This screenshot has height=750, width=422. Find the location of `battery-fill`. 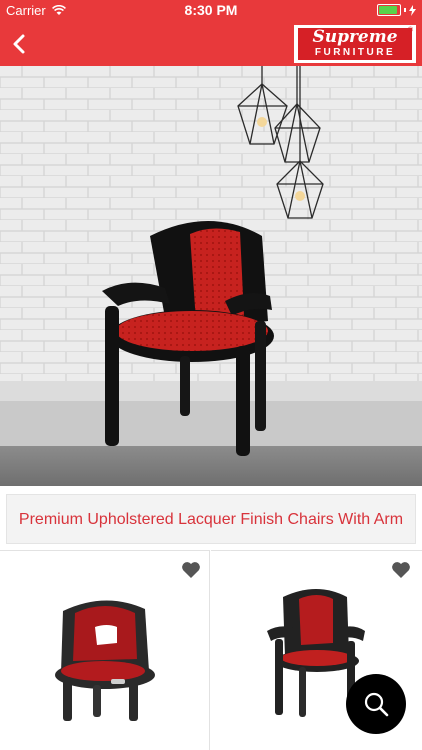

battery-fill is located at coordinates (388, 10).